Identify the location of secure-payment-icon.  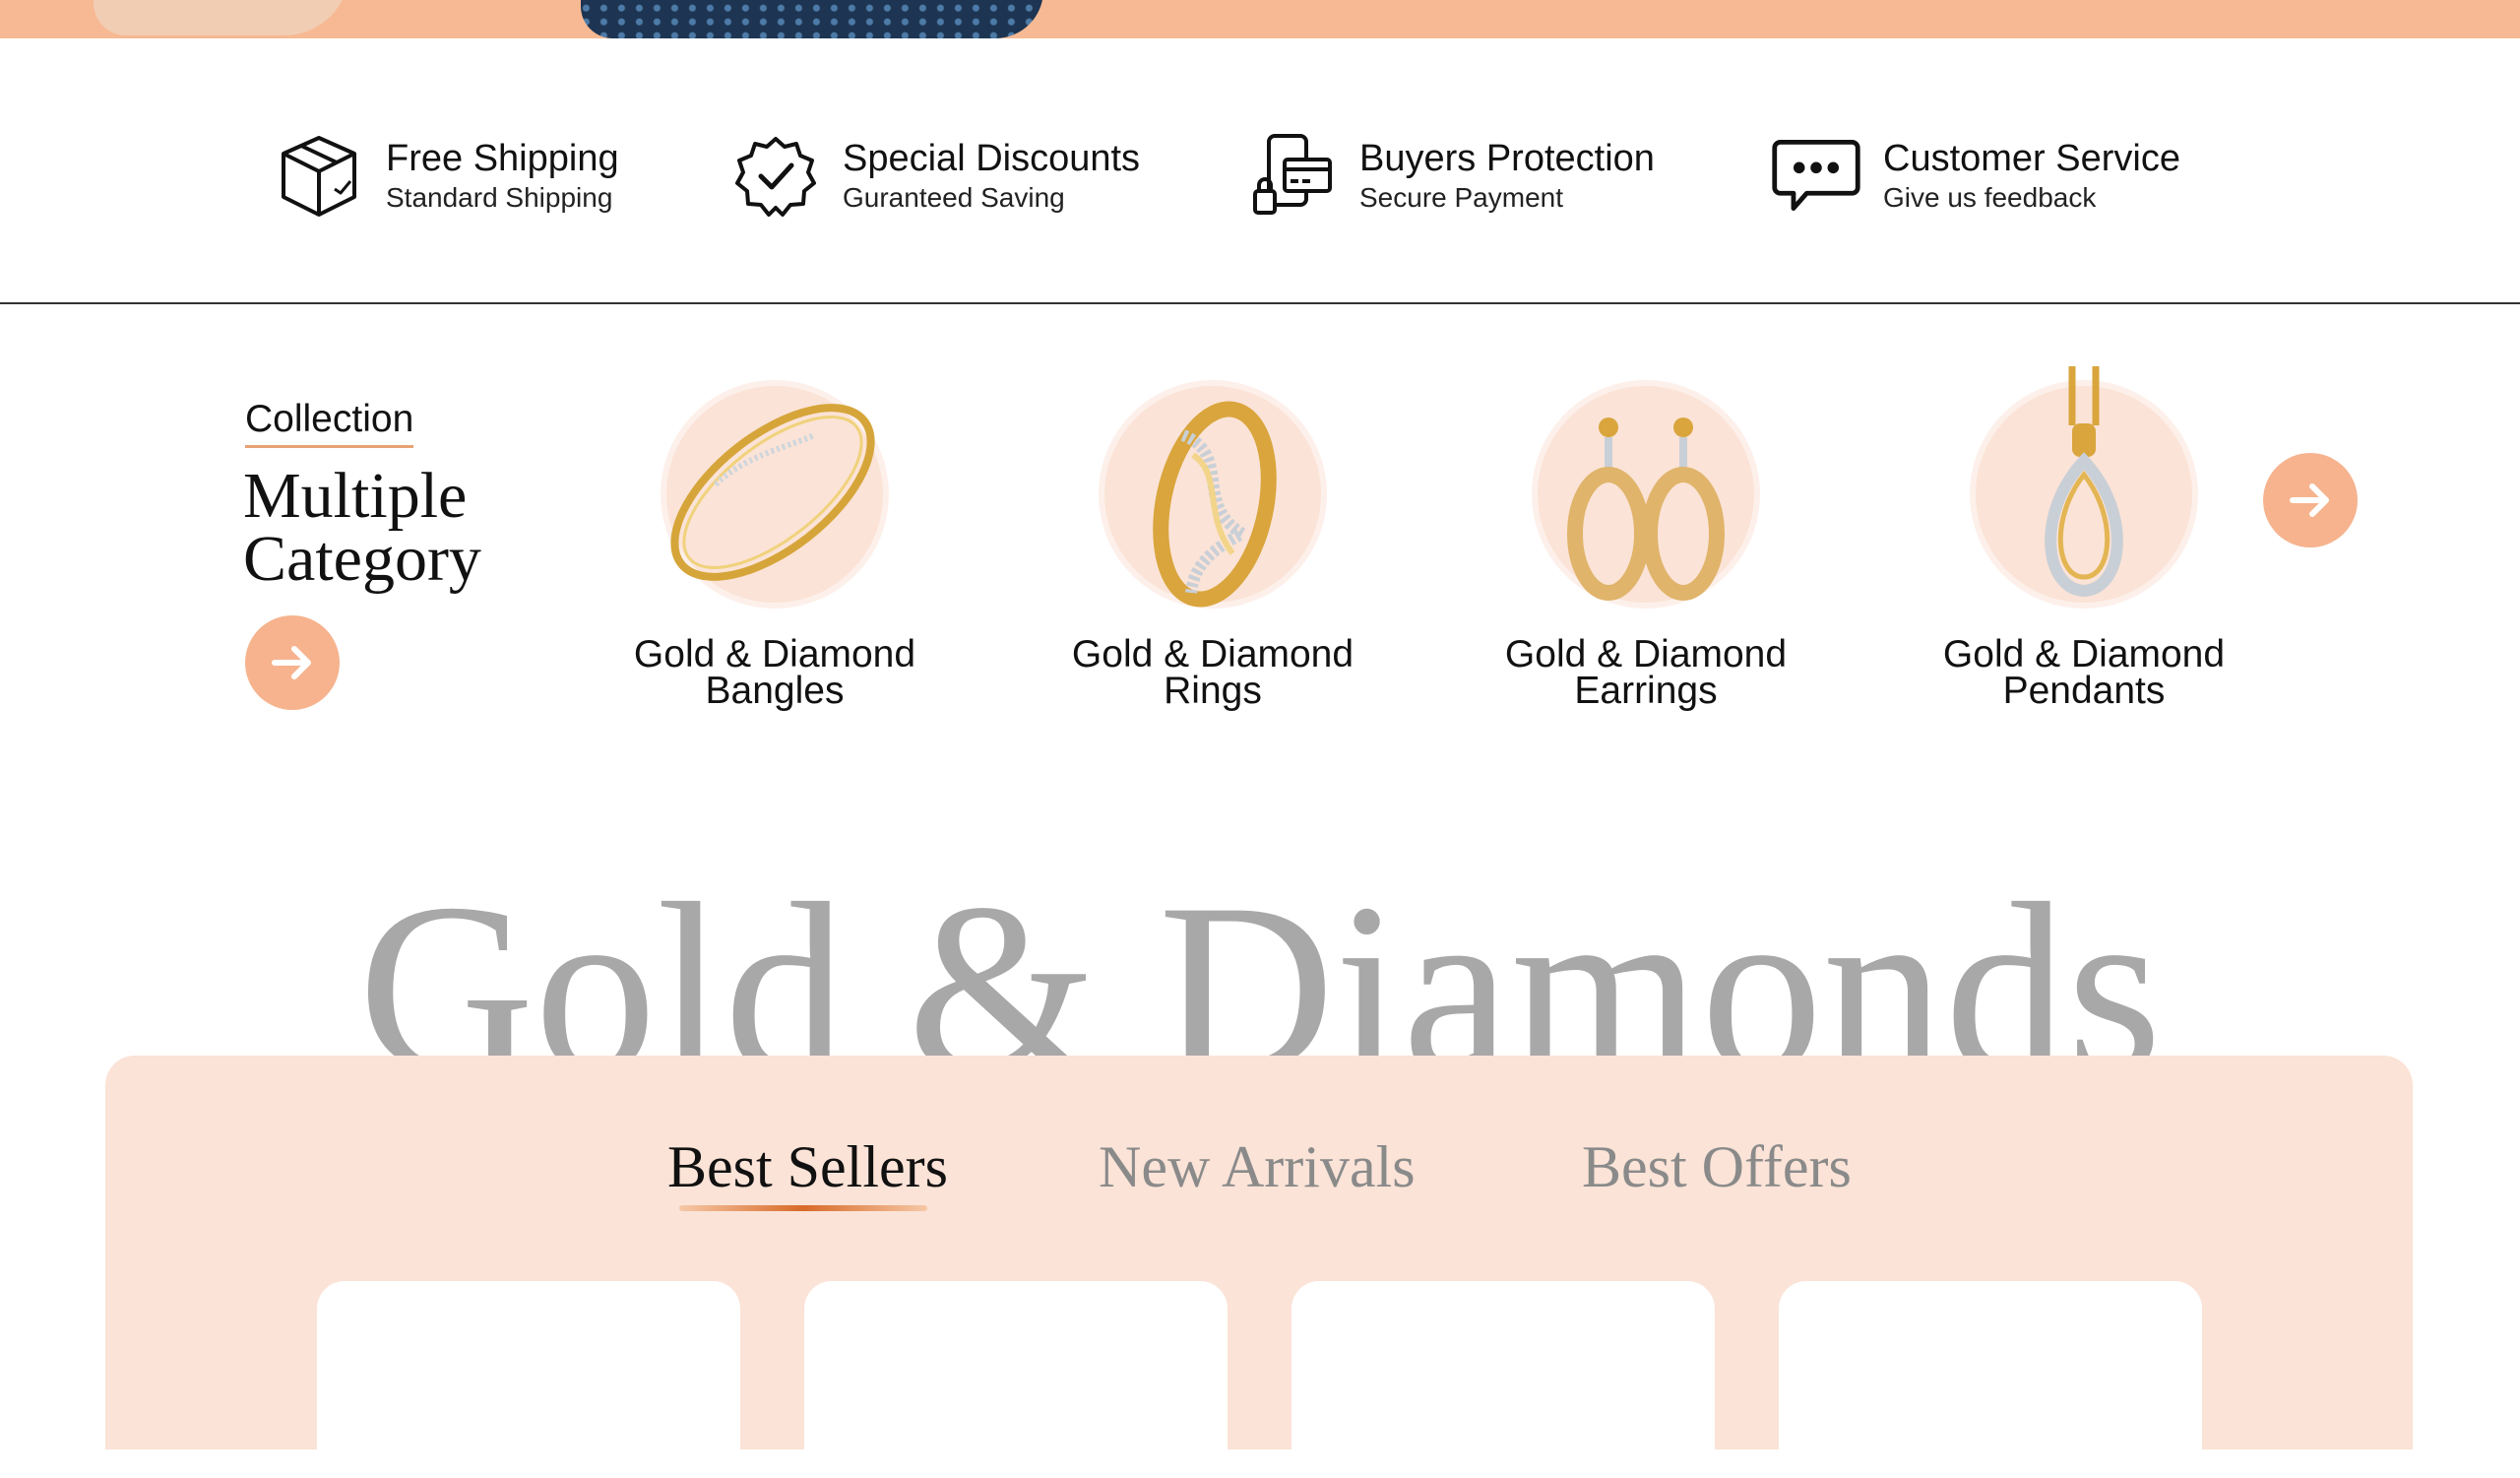
(1292, 175).